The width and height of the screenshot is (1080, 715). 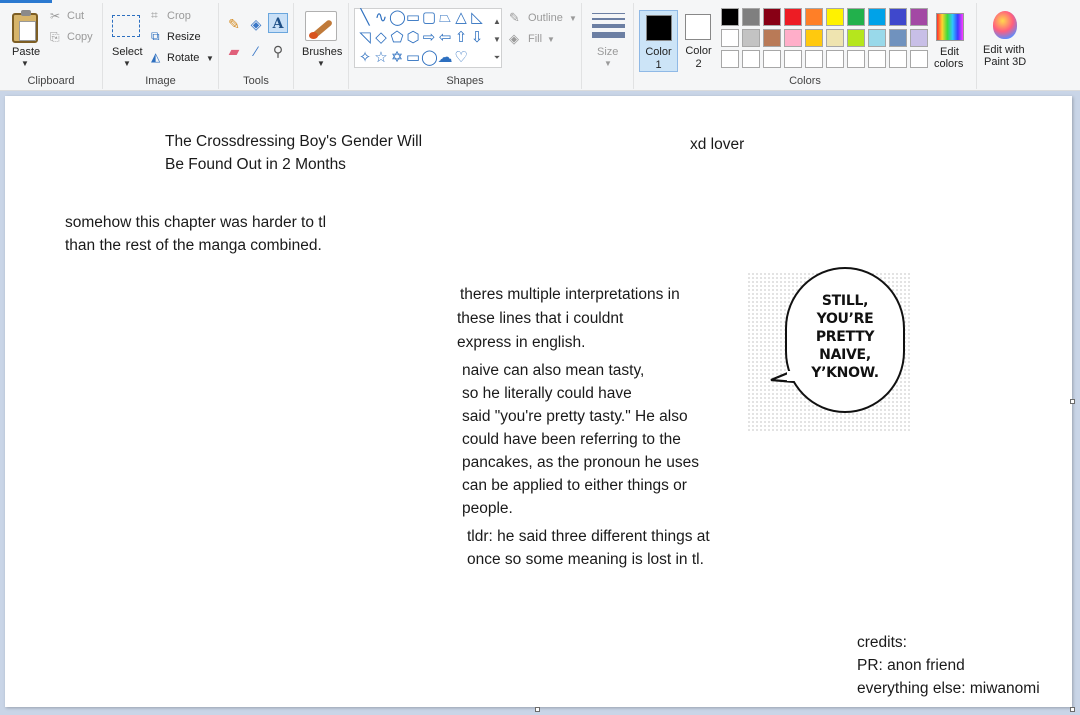 What do you see at coordinates (25, 37) in the screenshot?
I see `paste-button: Paste ▼` at bounding box center [25, 37].